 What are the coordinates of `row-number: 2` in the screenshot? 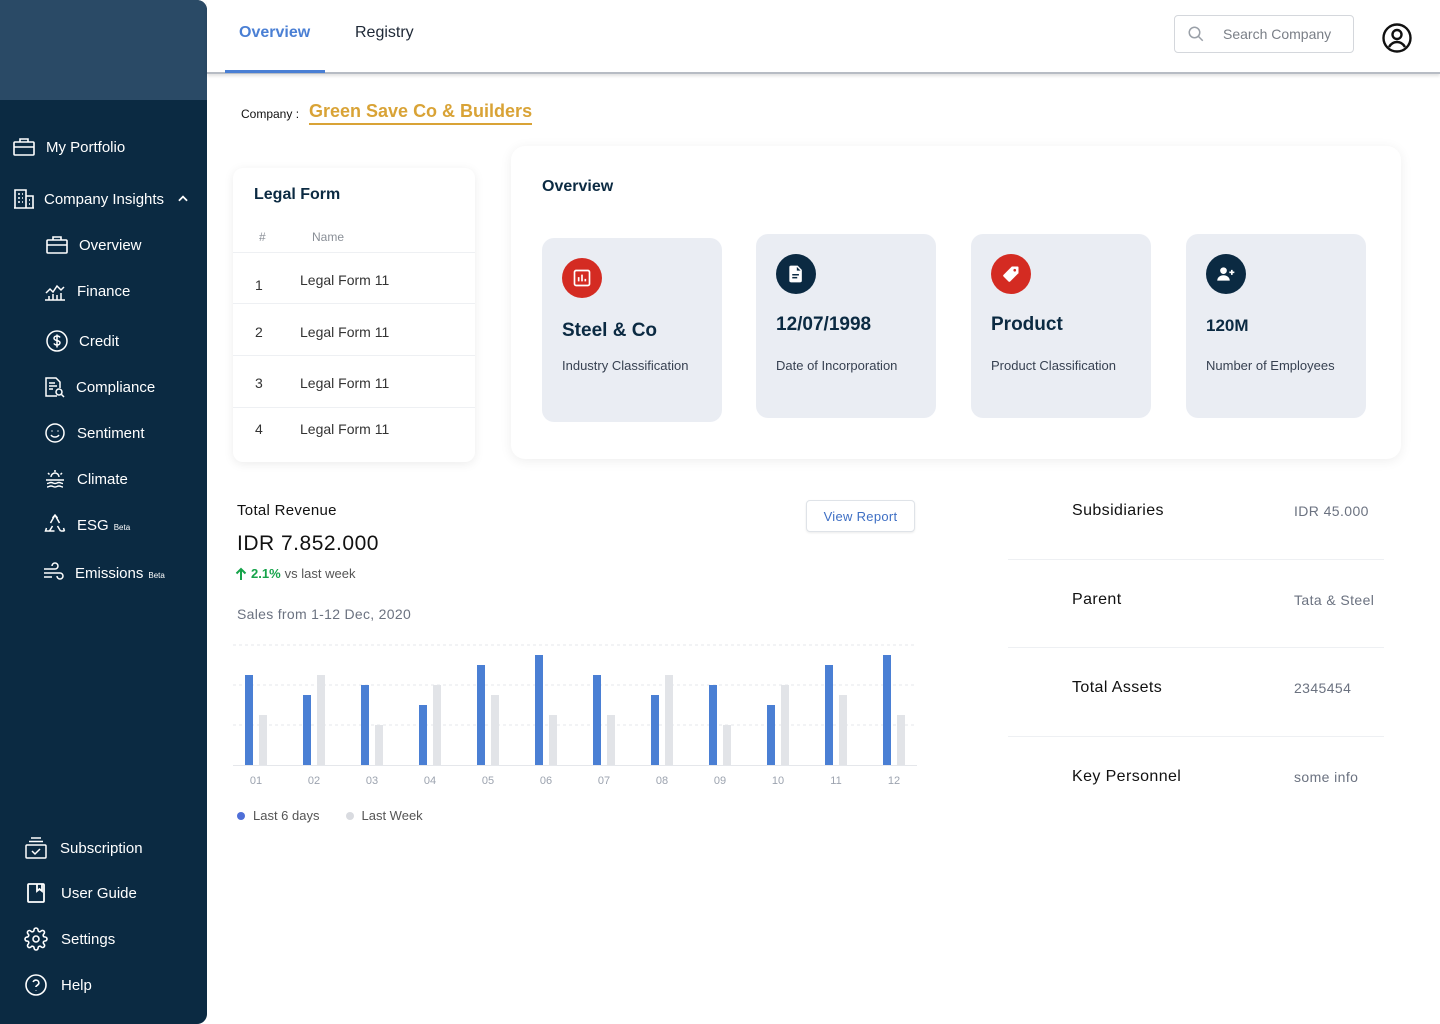 It's located at (259, 332).